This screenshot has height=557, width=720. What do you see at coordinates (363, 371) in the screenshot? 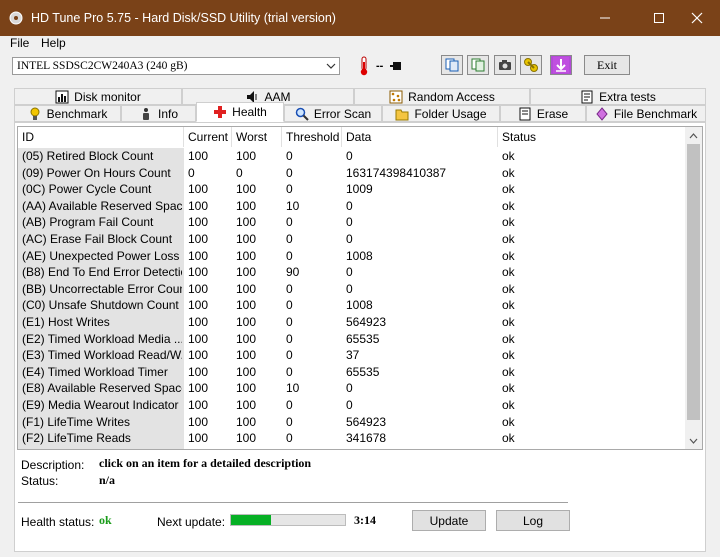
I see `table-cell: 65535` at bounding box center [363, 371].